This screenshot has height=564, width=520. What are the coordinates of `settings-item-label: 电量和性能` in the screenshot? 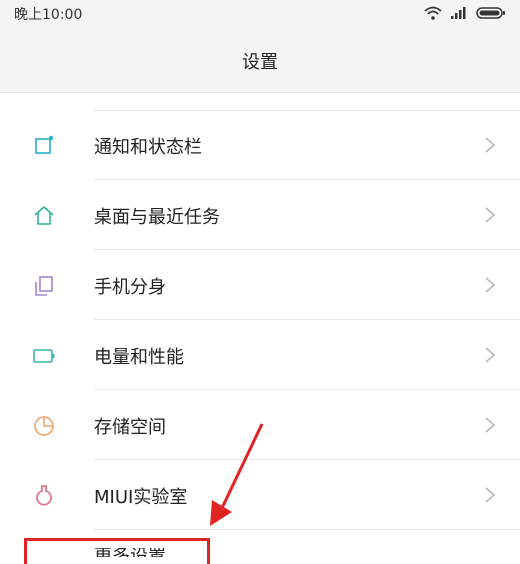 It's located at (139, 357).